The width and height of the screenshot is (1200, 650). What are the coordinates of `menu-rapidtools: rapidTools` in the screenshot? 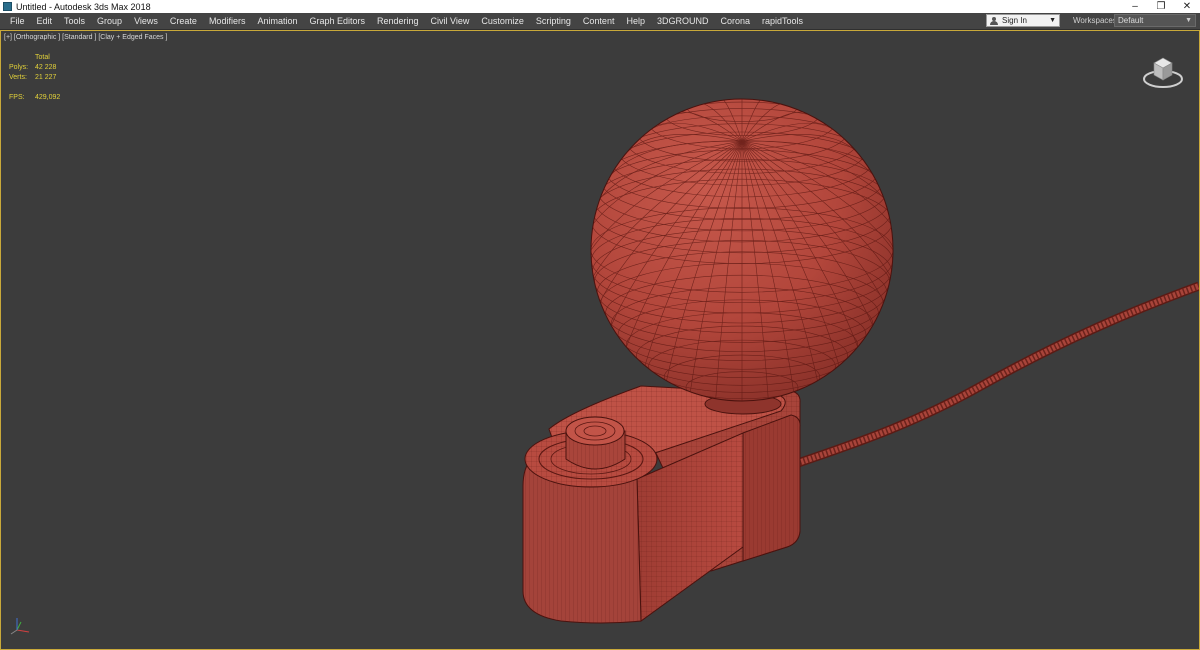 It's located at (782, 21).